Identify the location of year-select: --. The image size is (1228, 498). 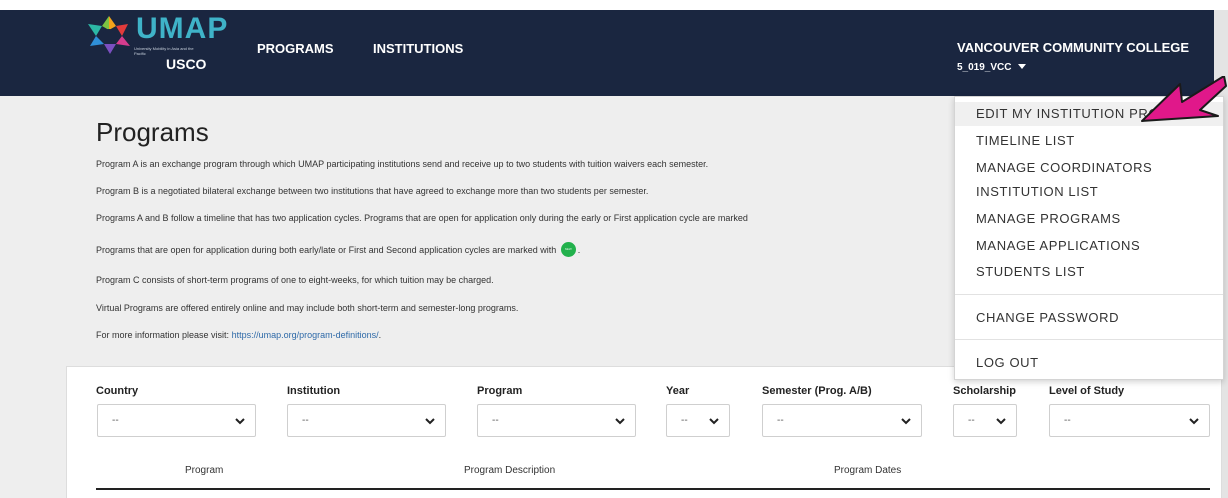
(698, 420).